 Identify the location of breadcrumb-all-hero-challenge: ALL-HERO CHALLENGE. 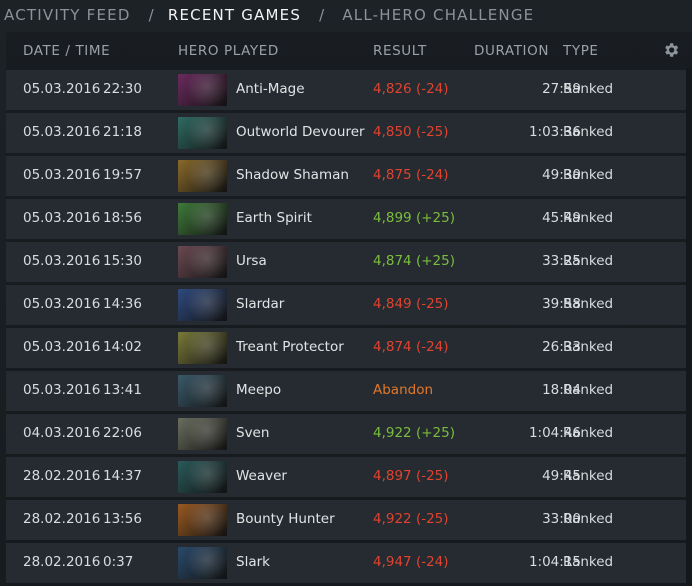
(436, 15).